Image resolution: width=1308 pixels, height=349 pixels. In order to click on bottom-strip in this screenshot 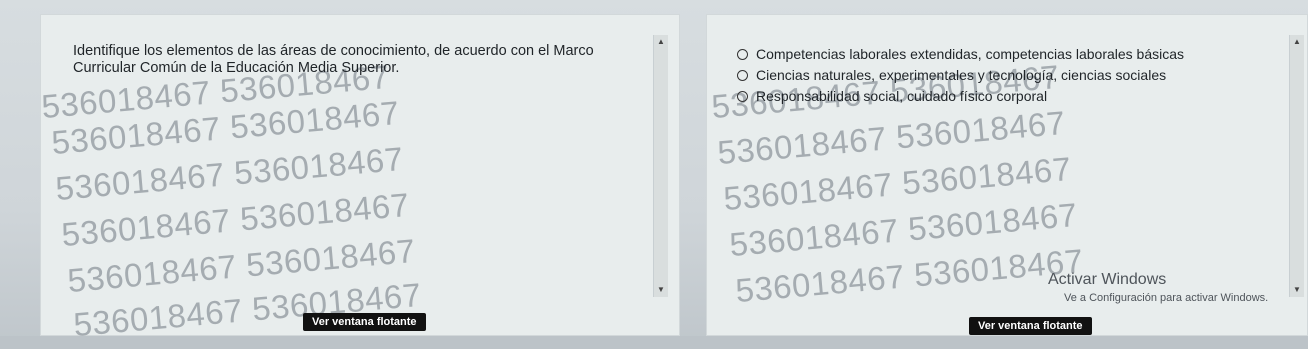, I will do `click(654, 342)`.